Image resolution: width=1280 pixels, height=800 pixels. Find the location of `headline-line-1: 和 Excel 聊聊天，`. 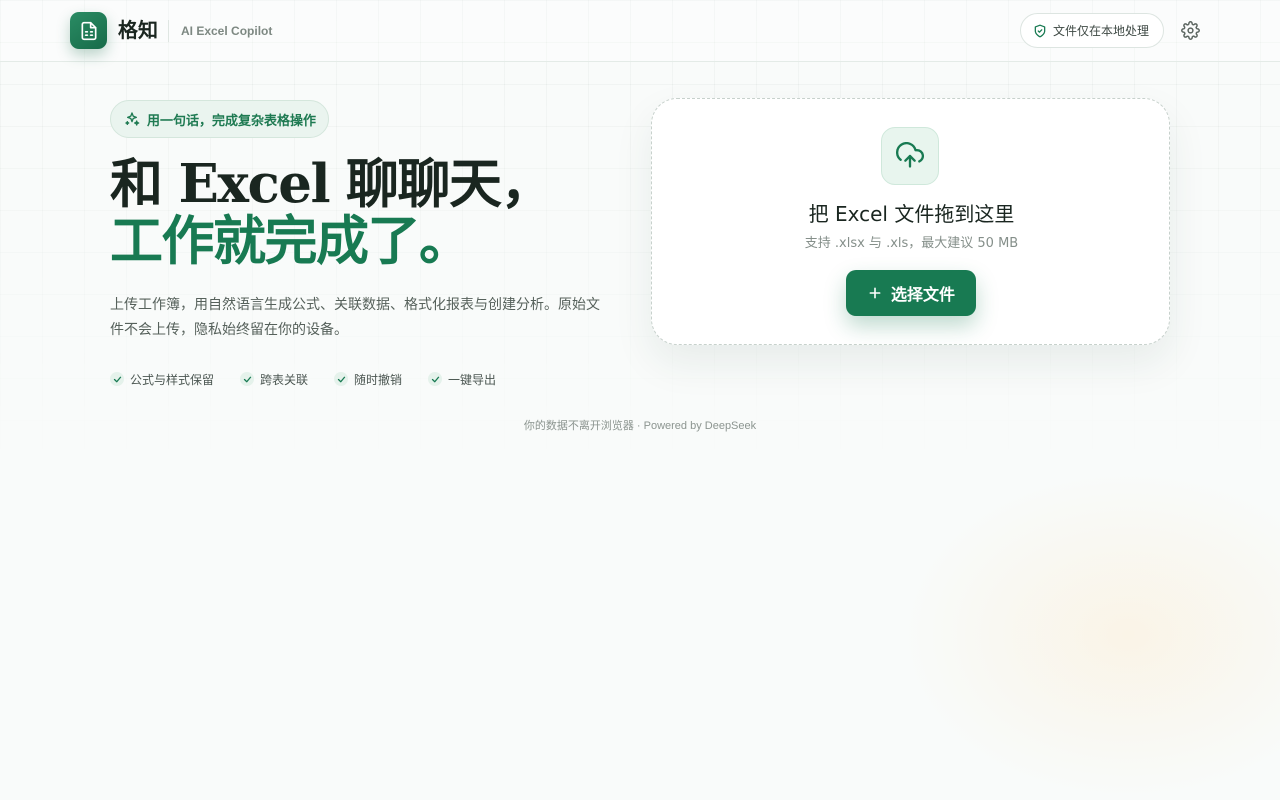

headline-line-1: 和 Excel 聊聊天， is located at coordinates (332, 184).